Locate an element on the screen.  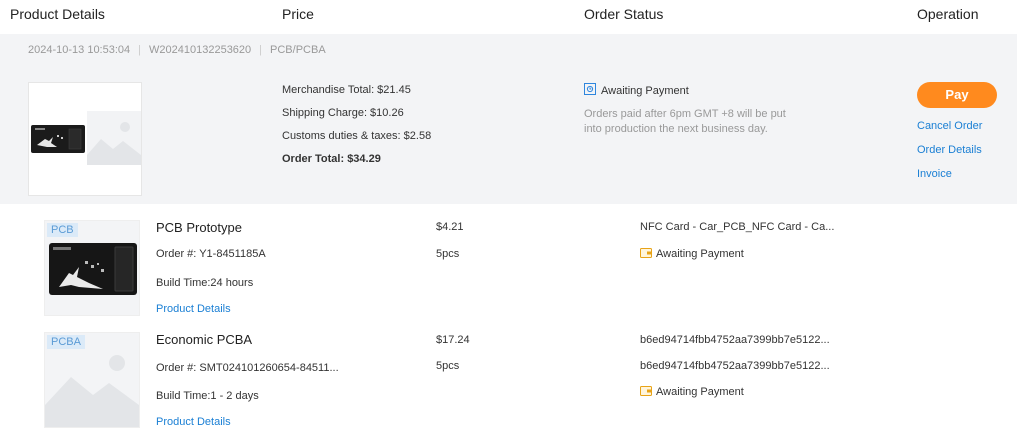
cancel-order-link: Cancel Order is located at coordinates (957, 127).